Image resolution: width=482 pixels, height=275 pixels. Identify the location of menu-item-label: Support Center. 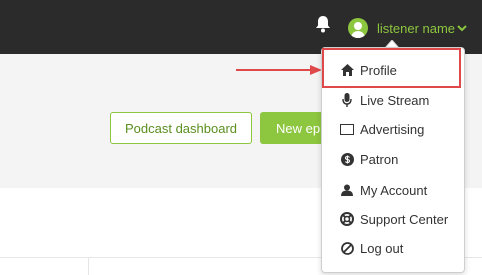
(404, 219).